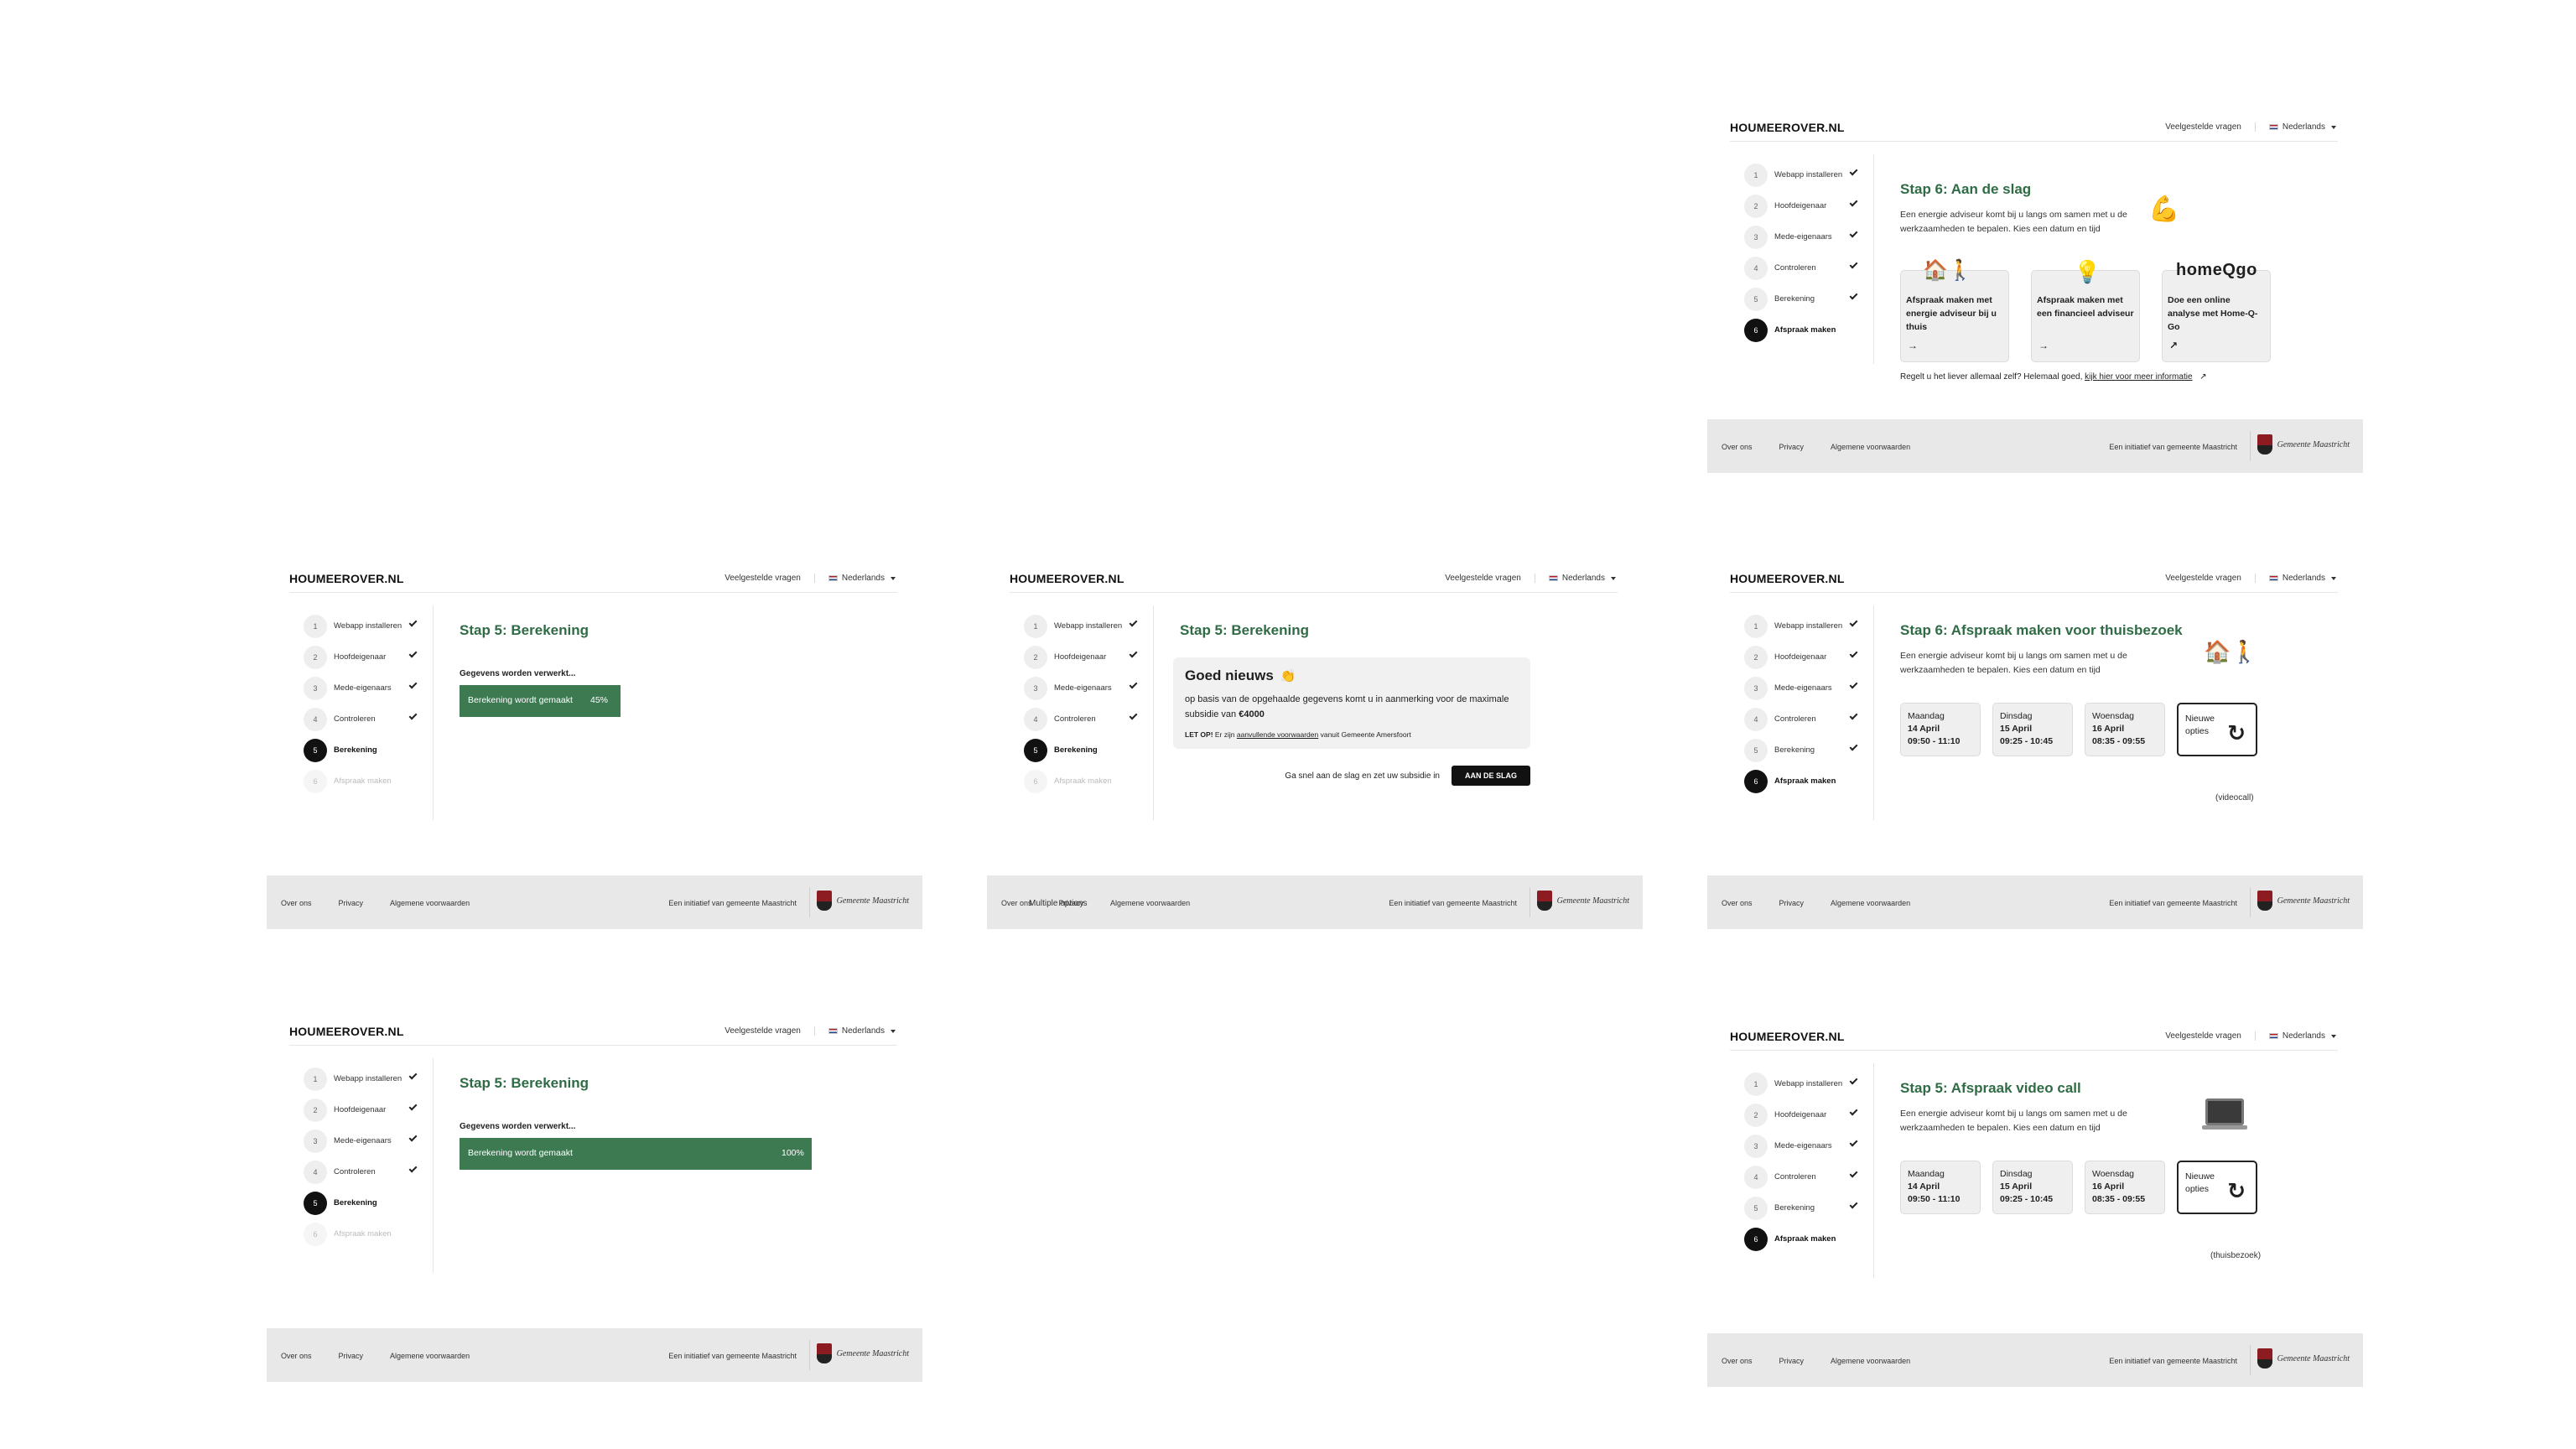  Describe the element at coordinates (2250, 902) in the screenshot. I see `footer-divider` at that location.